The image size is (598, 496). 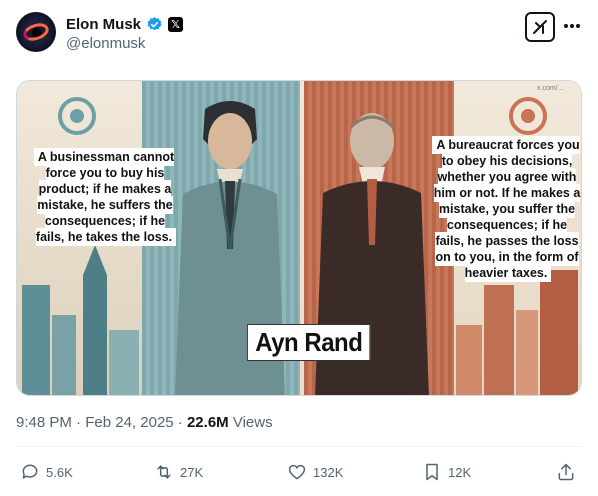 I want to click on reply-icon, so click(x=30, y=471).